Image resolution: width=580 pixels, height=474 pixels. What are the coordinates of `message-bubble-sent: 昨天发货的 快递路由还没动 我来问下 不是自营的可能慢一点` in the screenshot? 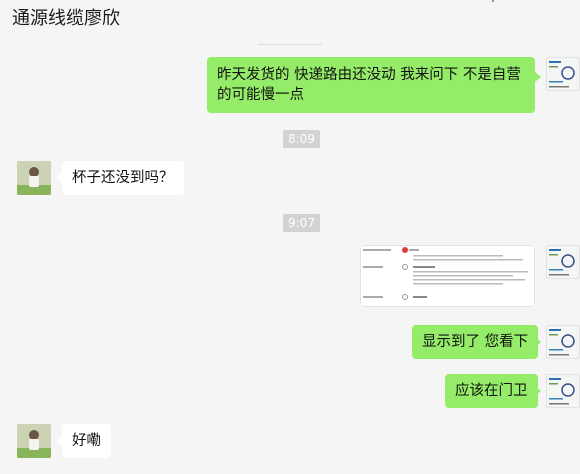 It's located at (371, 85).